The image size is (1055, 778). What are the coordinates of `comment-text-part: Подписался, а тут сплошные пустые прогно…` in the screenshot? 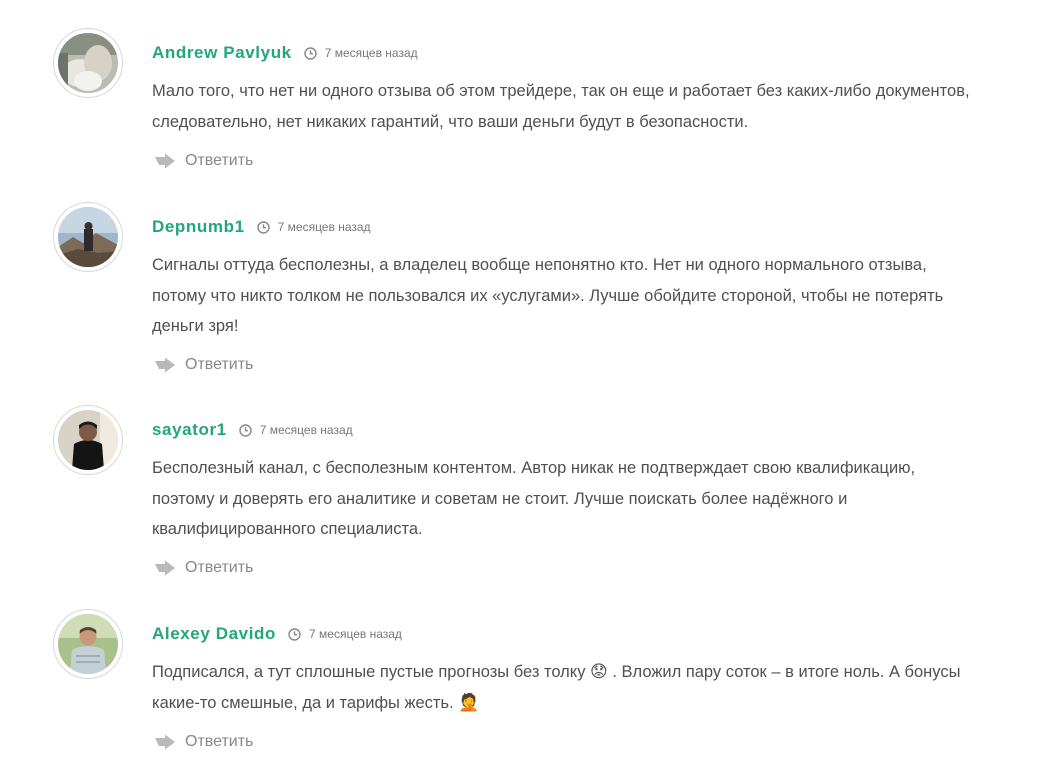 It's located at (369, 672).